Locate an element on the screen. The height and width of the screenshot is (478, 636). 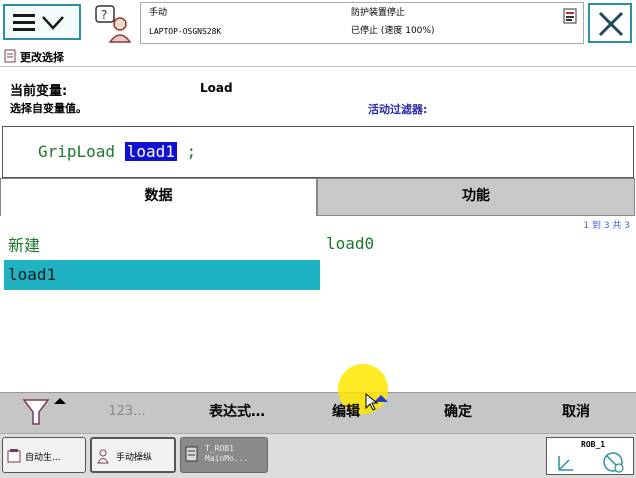
edit-selection-icon is located at coordinates (10, 56).